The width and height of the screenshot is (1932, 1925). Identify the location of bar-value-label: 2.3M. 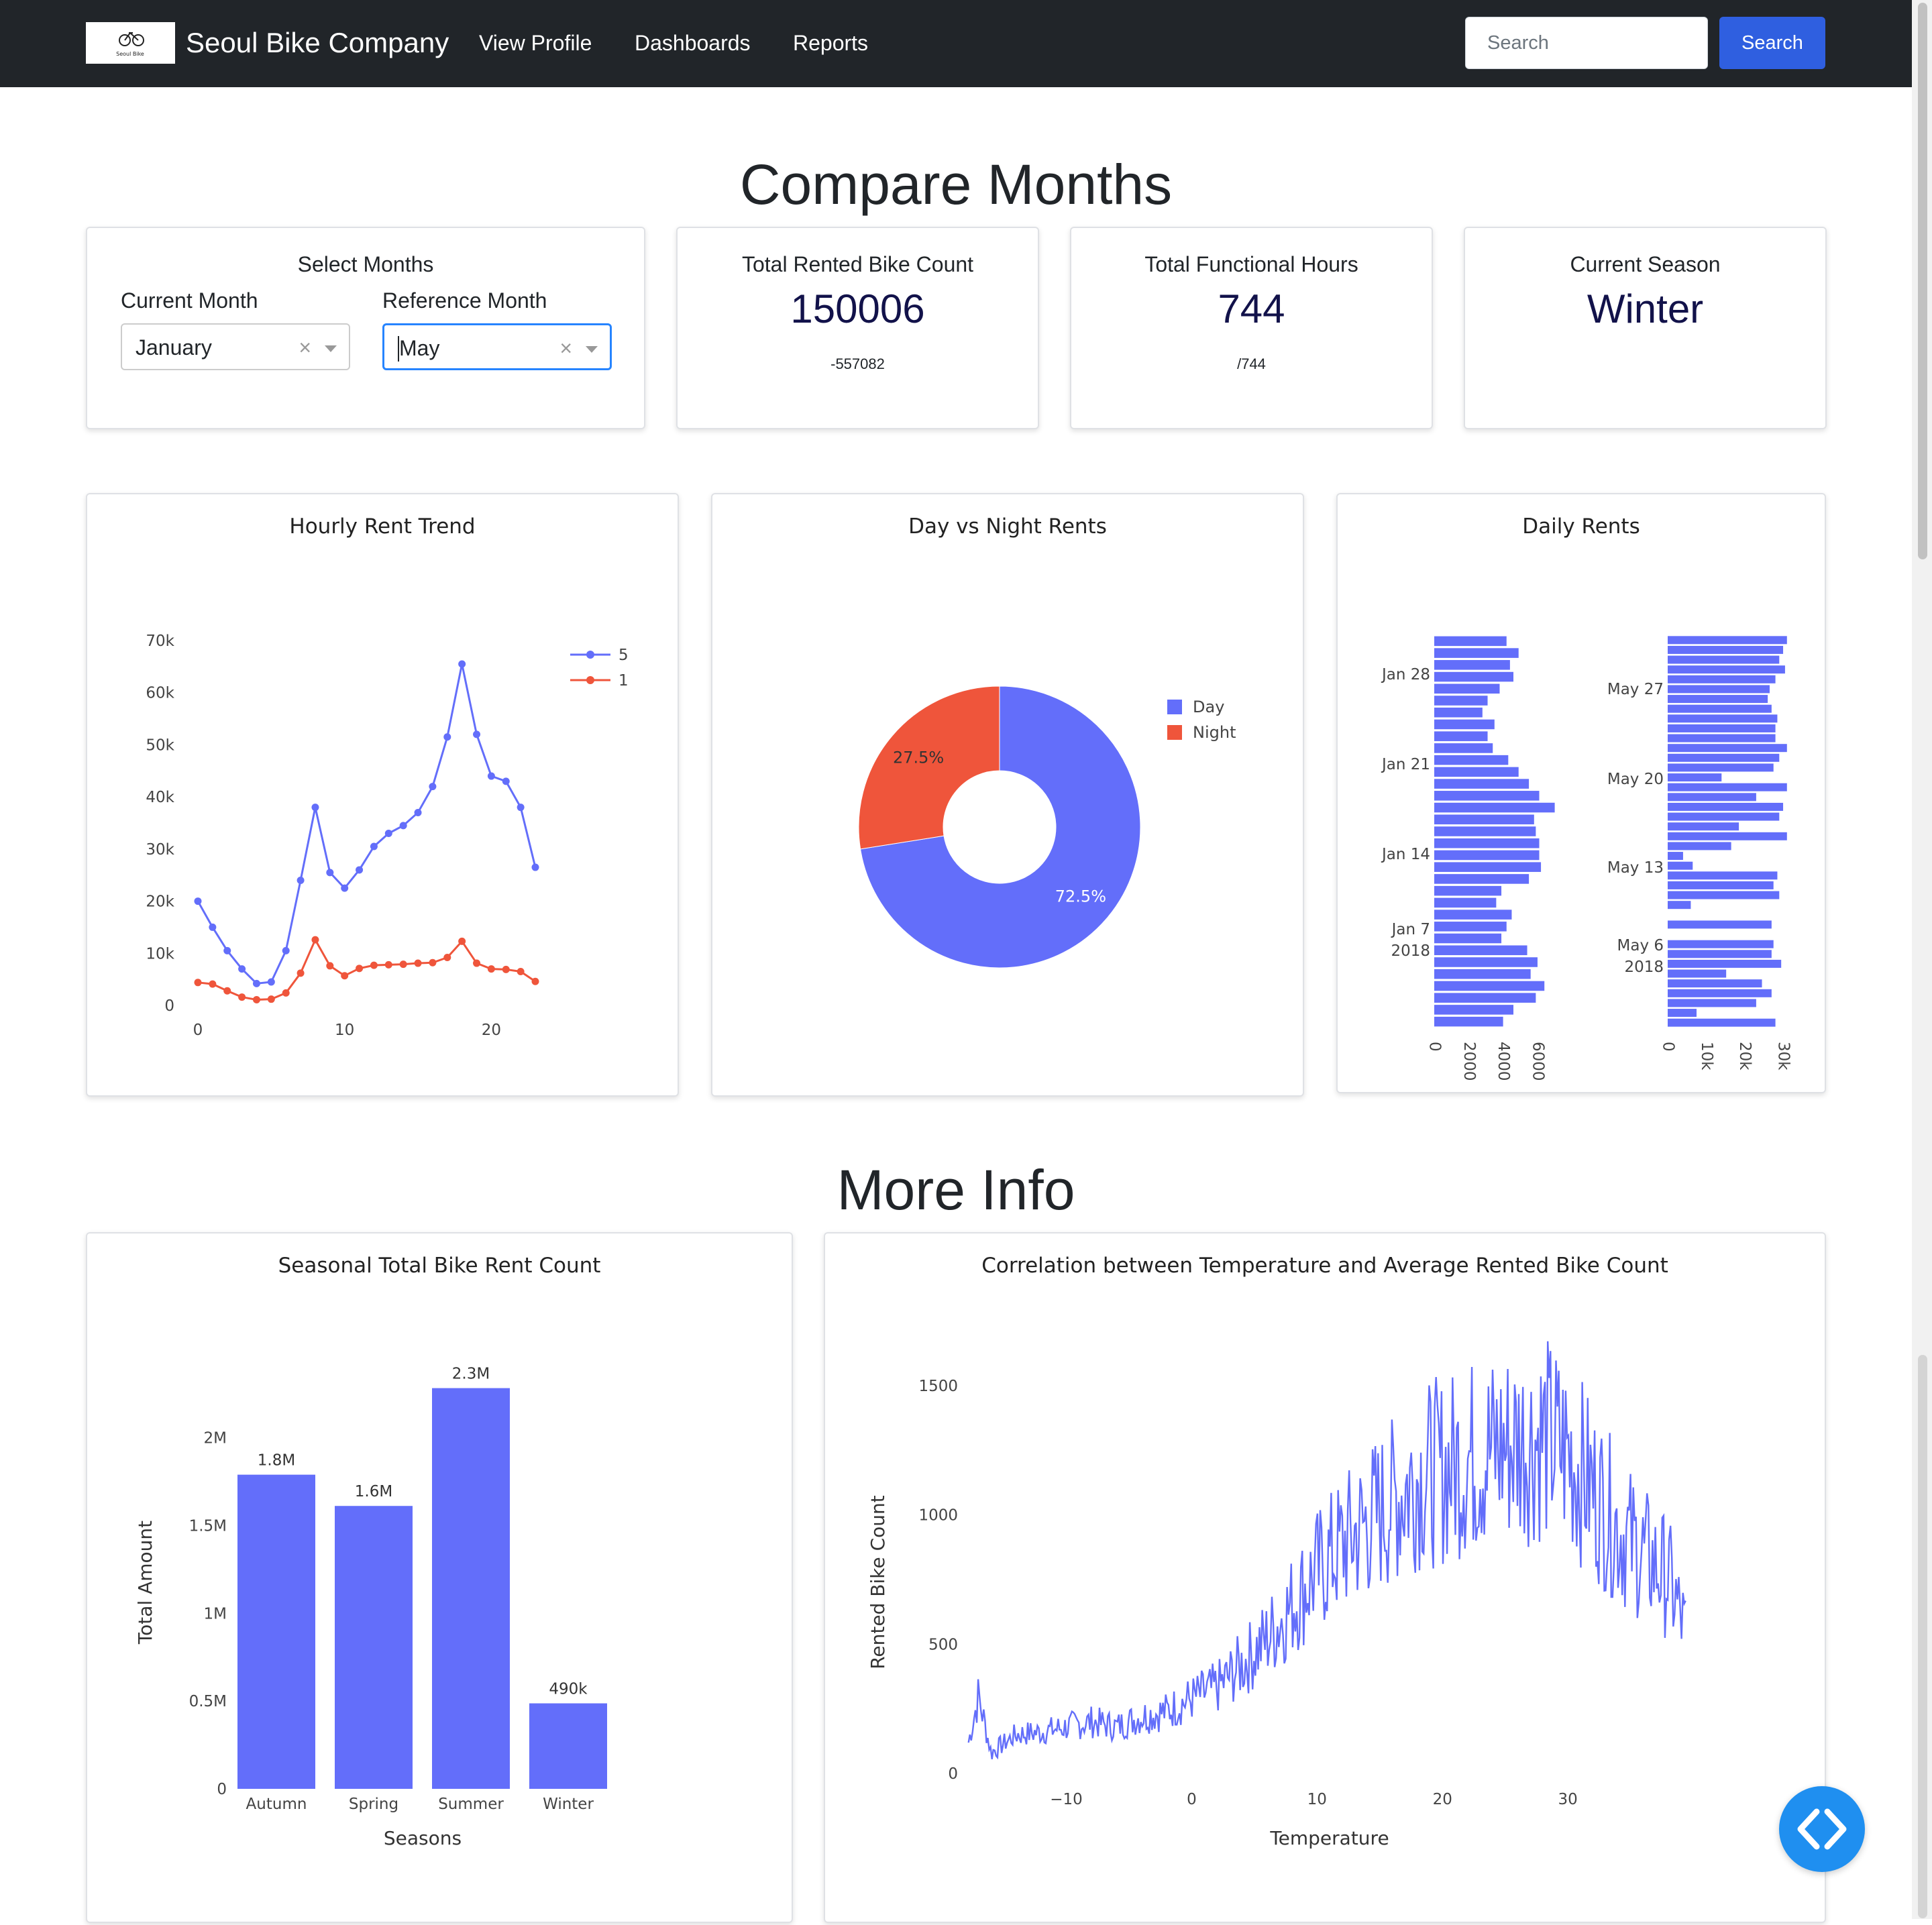
(471, 1375).